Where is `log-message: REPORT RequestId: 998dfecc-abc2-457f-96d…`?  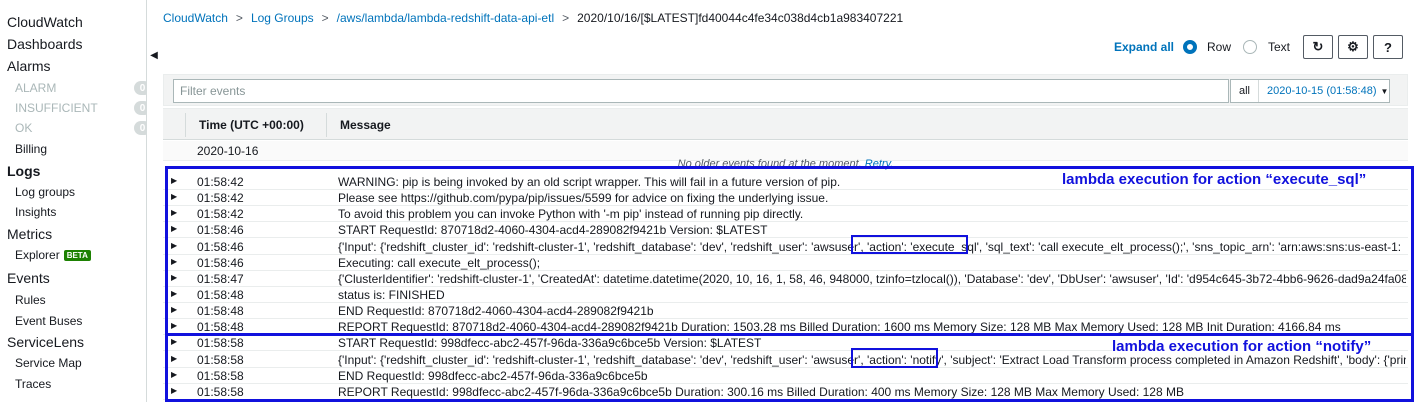
log-message: REPORT RequestId: 998dfecc-abc2-457f-96d… is located at coordinates (761, 392).